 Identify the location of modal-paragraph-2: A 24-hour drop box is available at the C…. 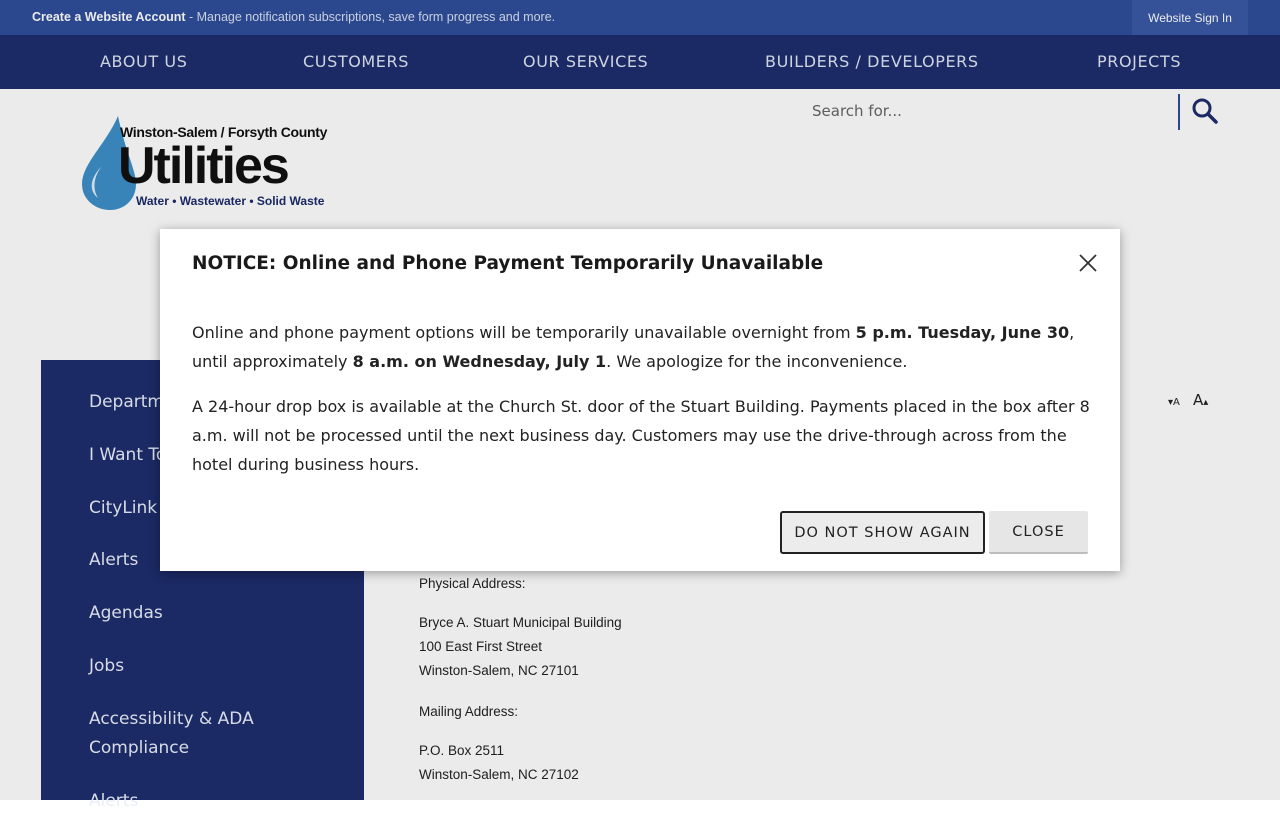
(641, 435).